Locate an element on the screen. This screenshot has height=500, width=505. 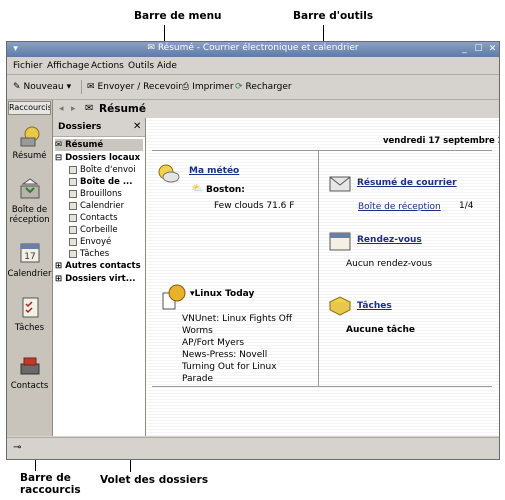
contacts-small-icon is located at coordinates (73, 218).